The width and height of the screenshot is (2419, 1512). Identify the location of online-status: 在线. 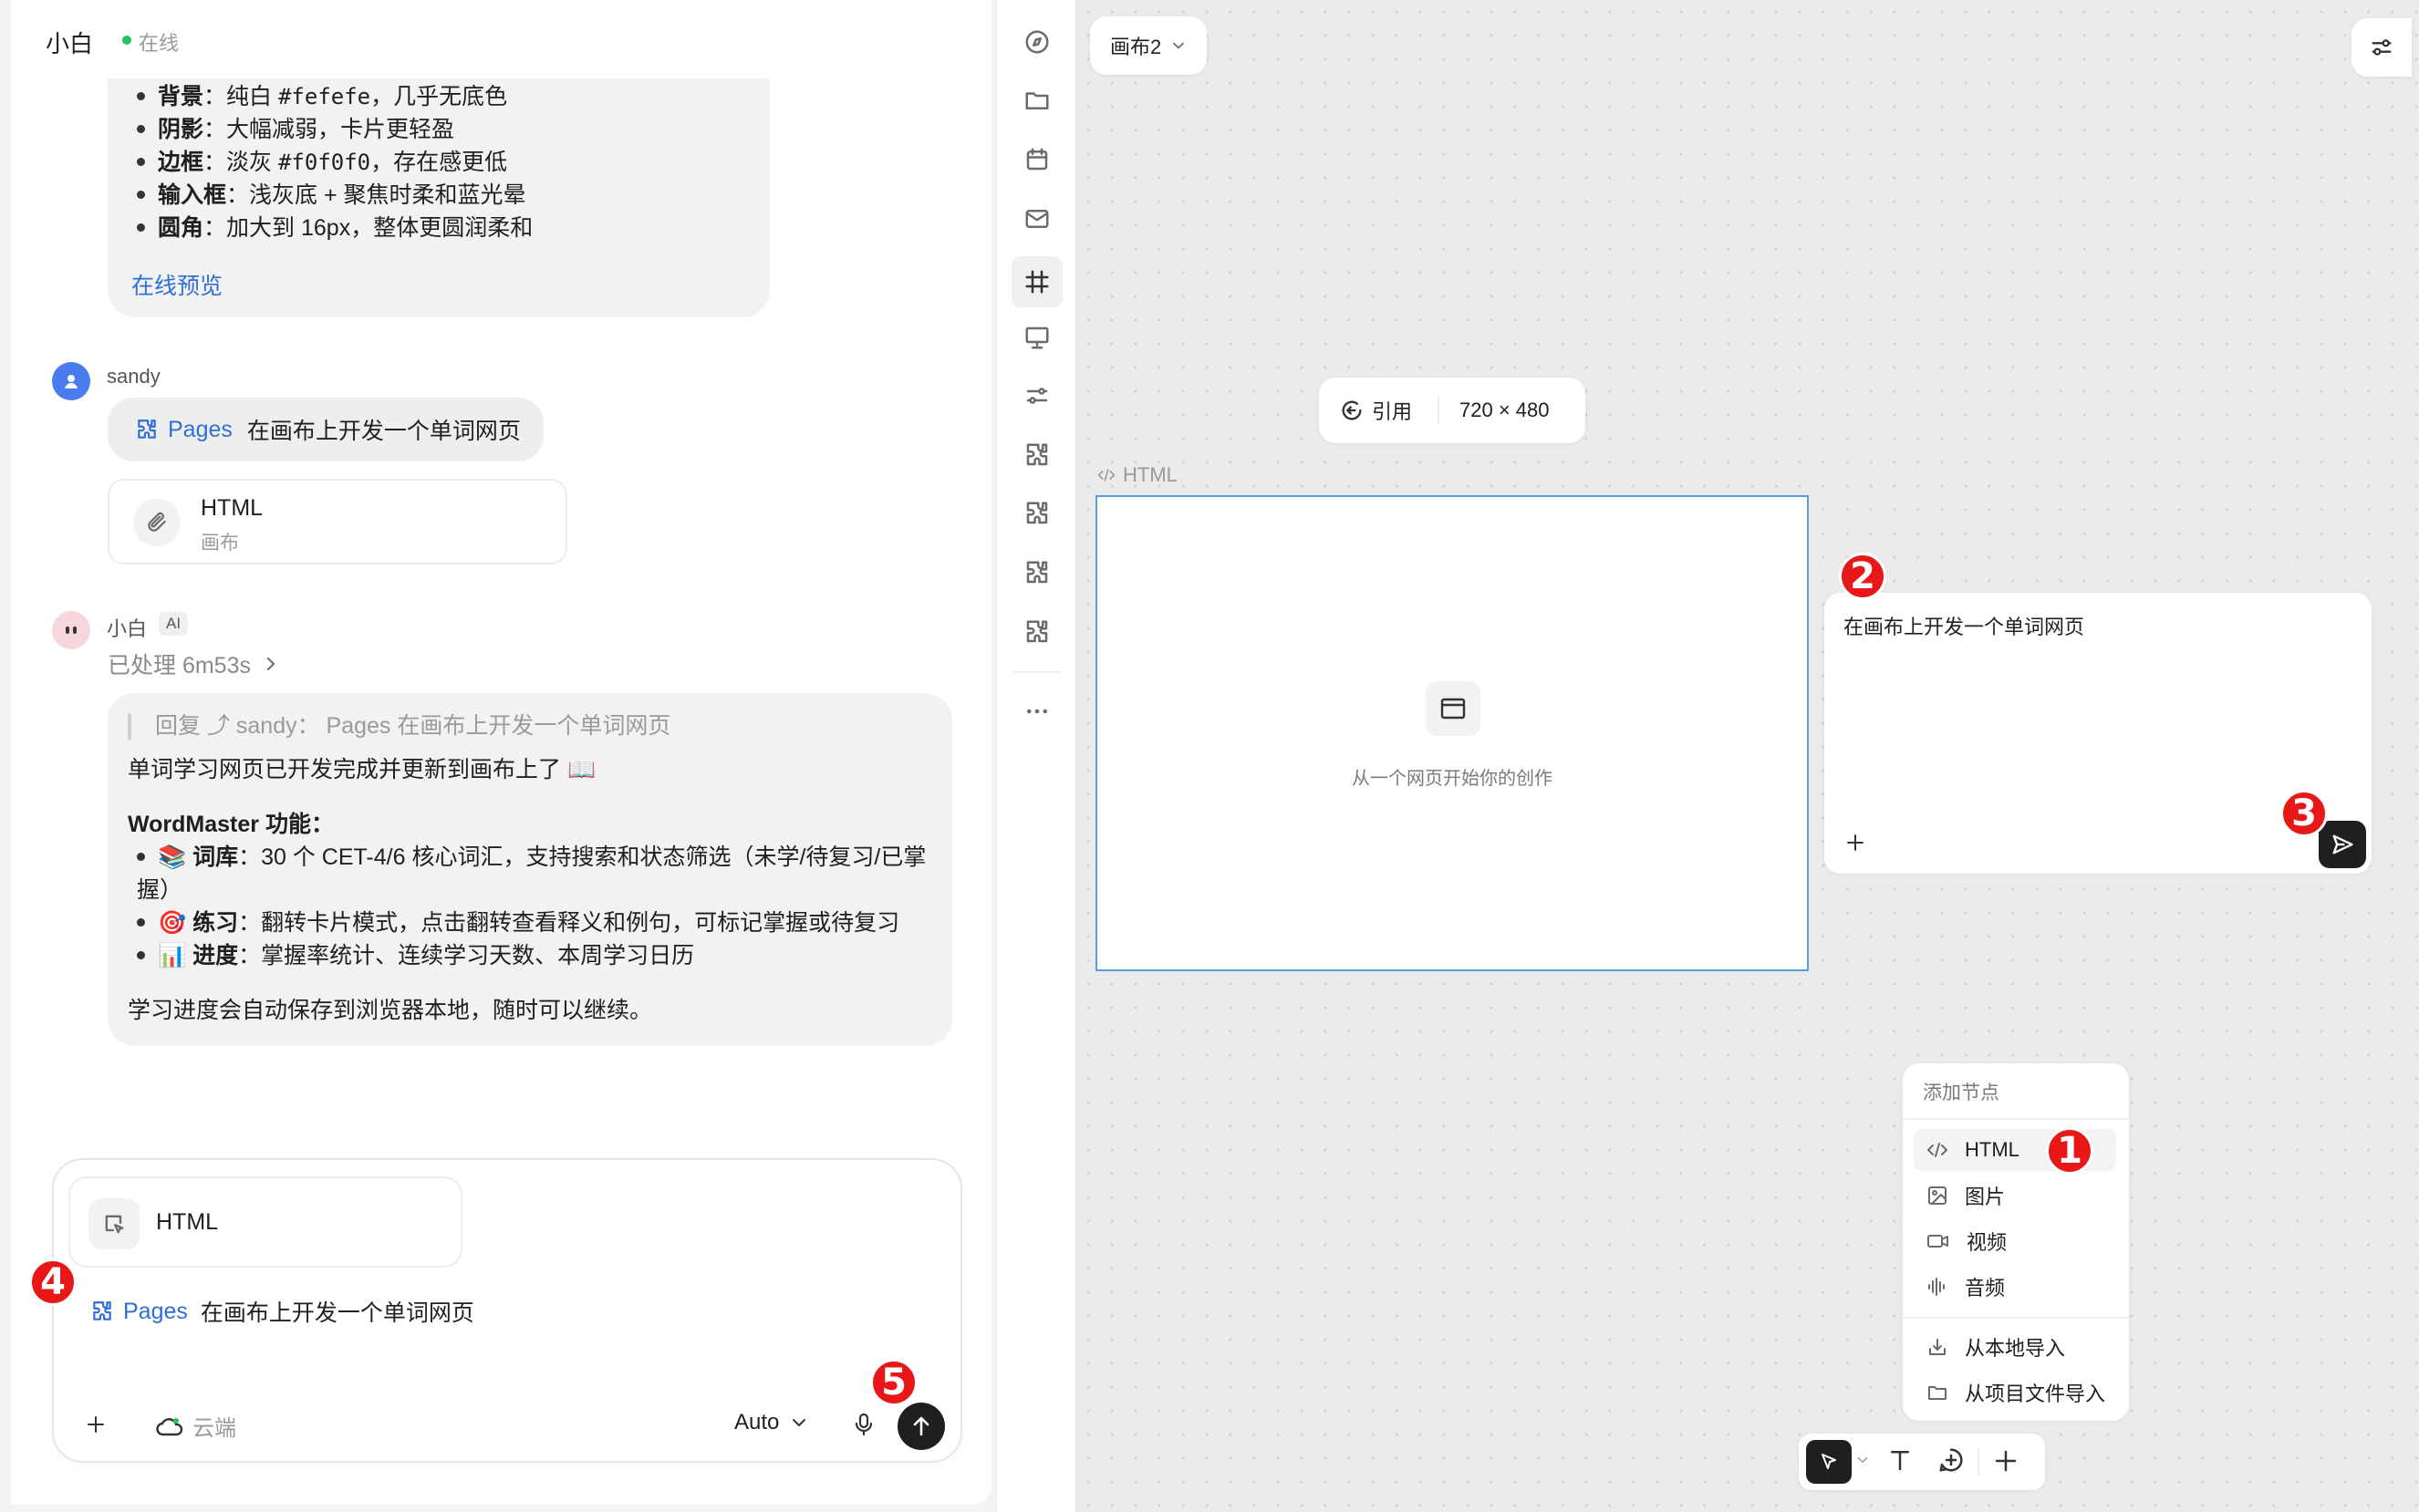
(159, 43).